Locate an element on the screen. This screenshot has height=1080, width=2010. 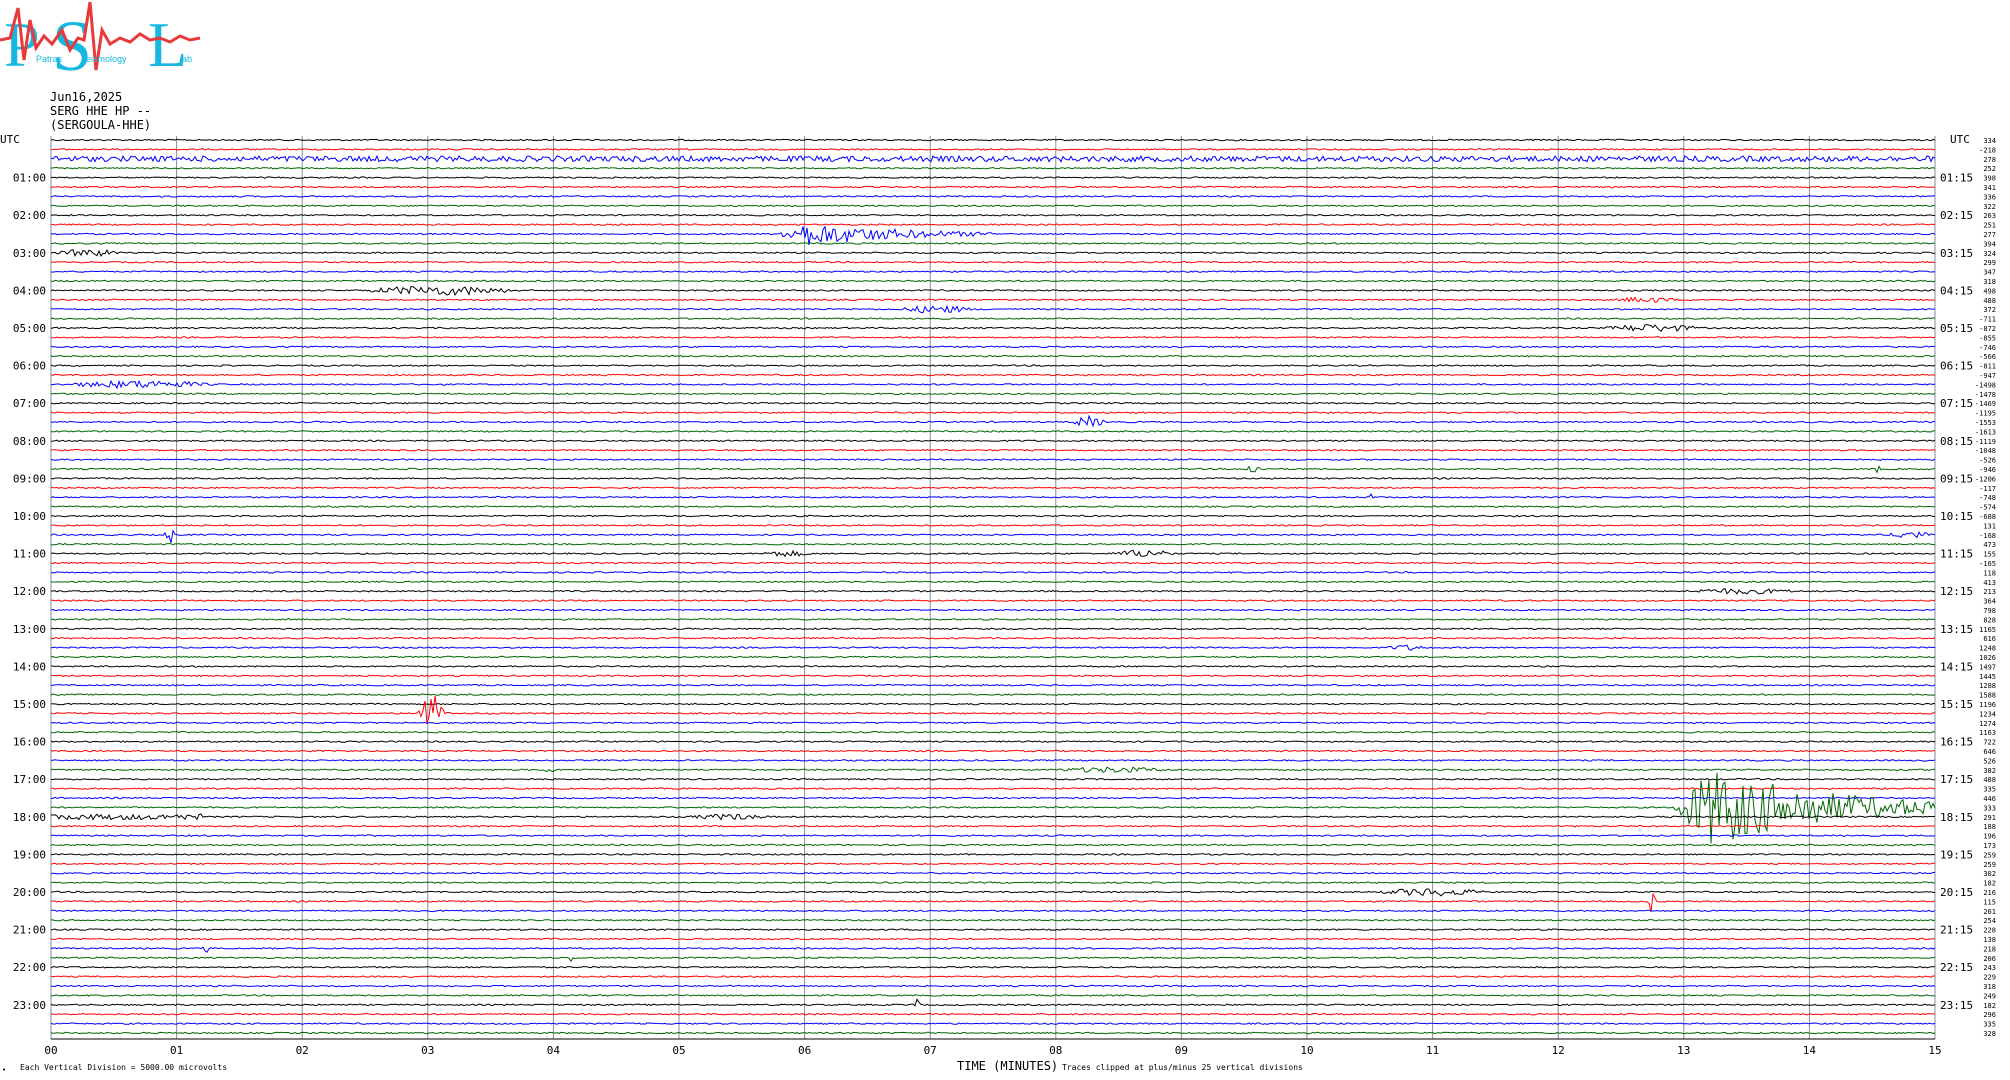
trace-offset-label: 413 is located at coordinates (1989, 583).